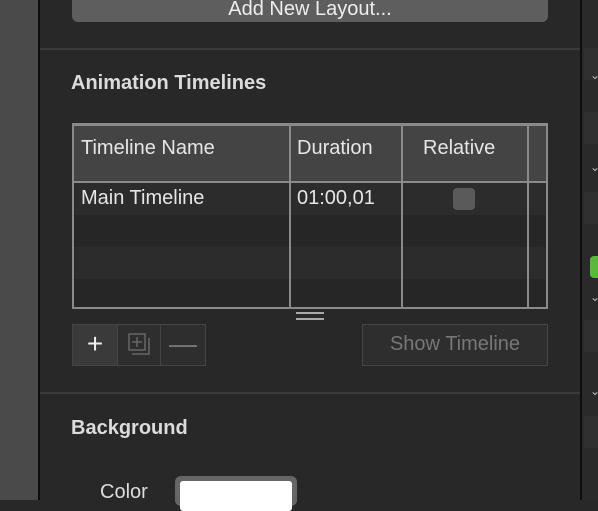 Image resolution: width=598 pixels, height=511 pixels. Describe the element at coordinates (129, 428) in the screenshot. I see `section-title-background: Background` at that location.